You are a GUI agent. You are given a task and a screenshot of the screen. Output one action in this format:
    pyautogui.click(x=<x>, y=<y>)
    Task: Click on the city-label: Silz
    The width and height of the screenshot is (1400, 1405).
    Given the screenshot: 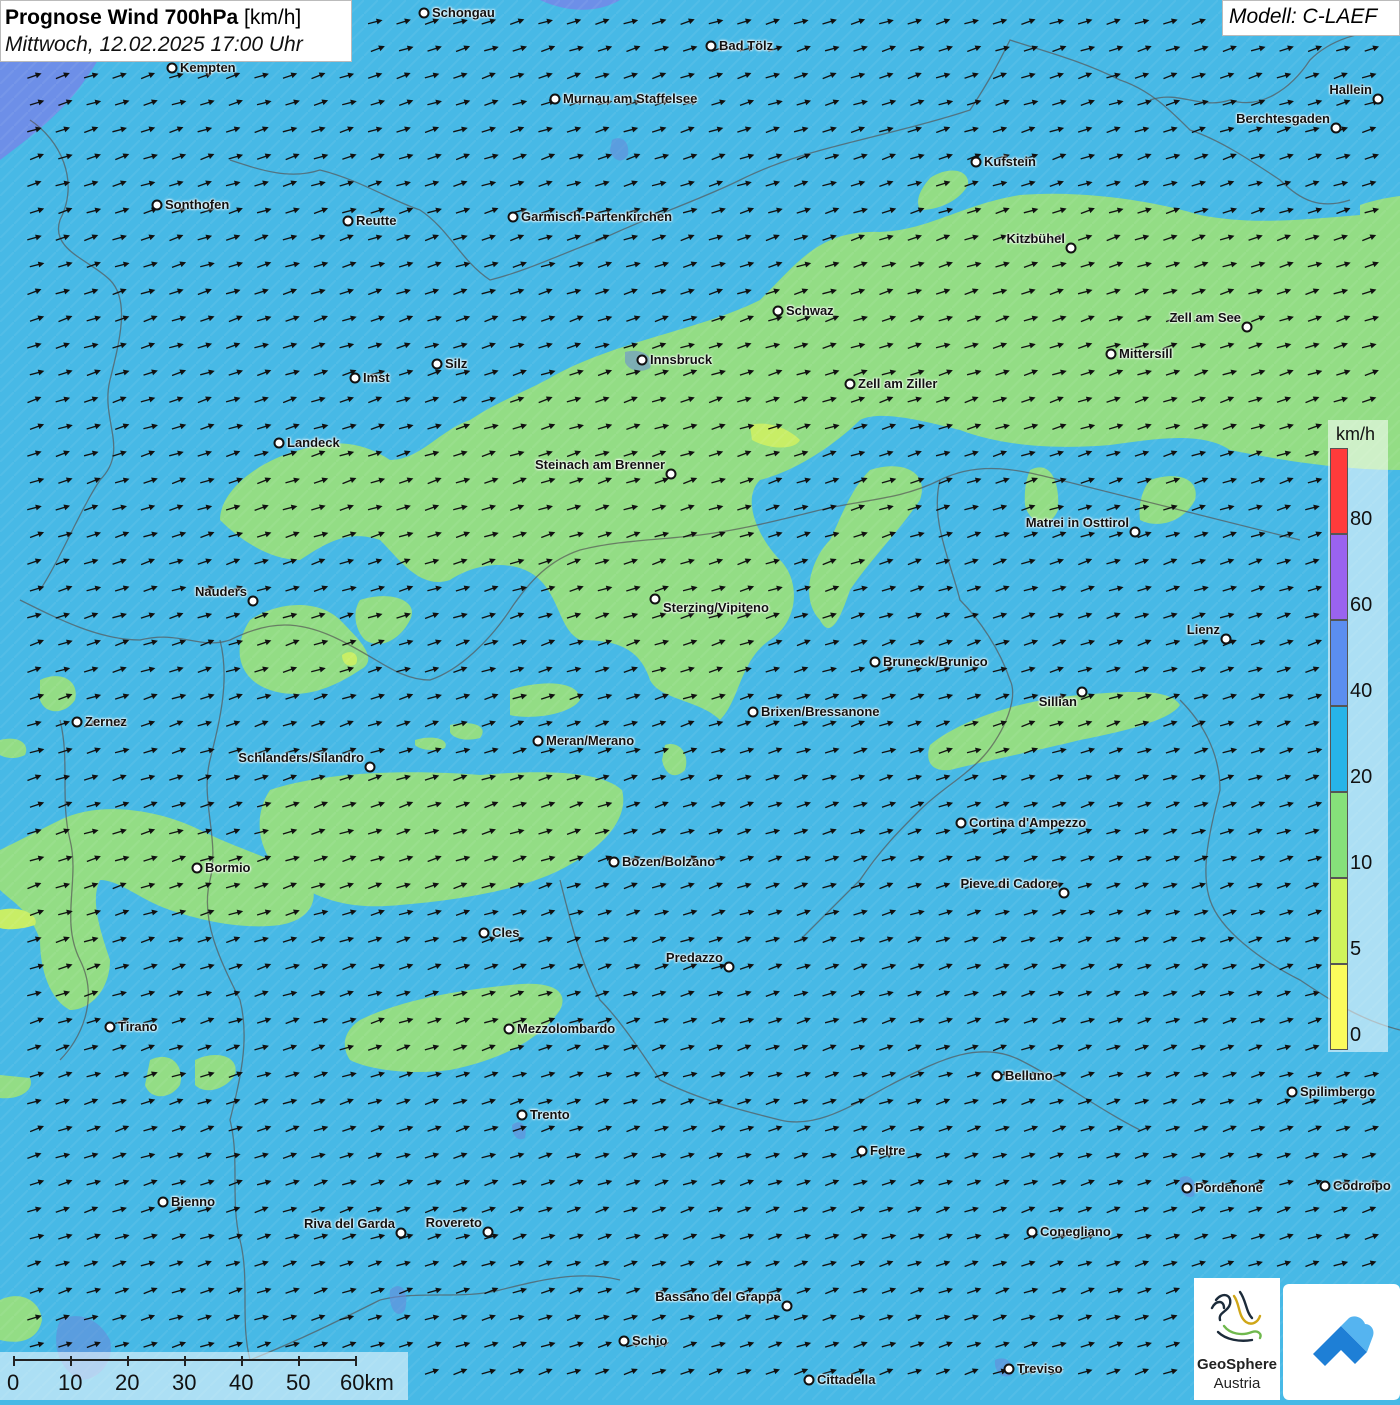 What is the action you would take?
    pyautogui.click(x=456, y=363)
    